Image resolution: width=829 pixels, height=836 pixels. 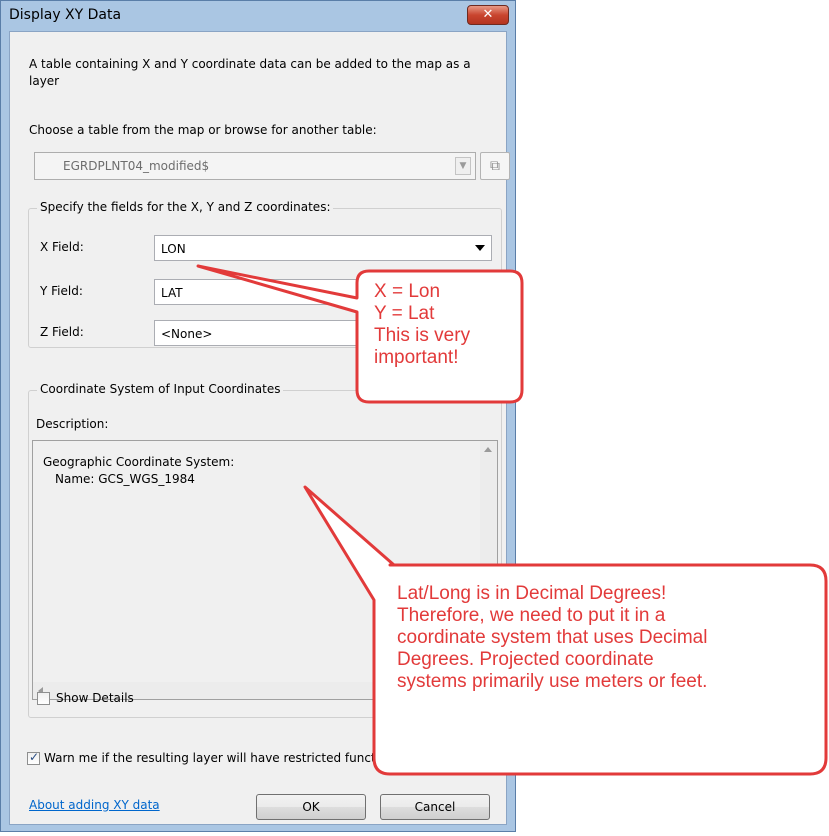 I want to click on callout-2-line: coordinate system that uses Decimal, so click(x=552, y=637).